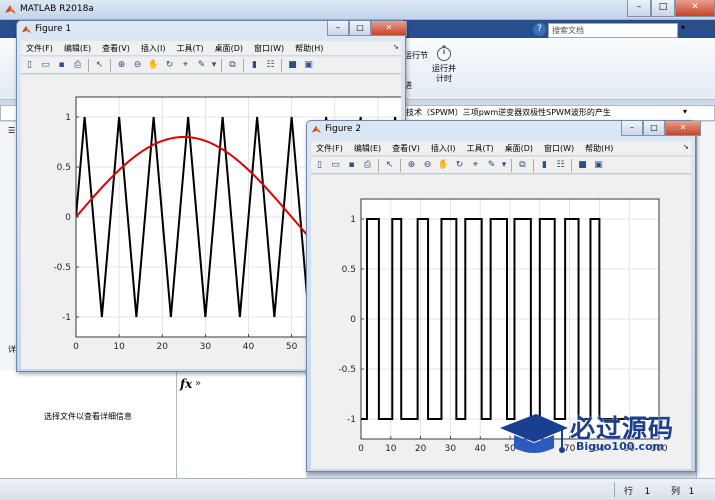 This screenshot has height=500, width=715. I want to click on main-title-bar: MATLAB R2018a, so click(357, 10).